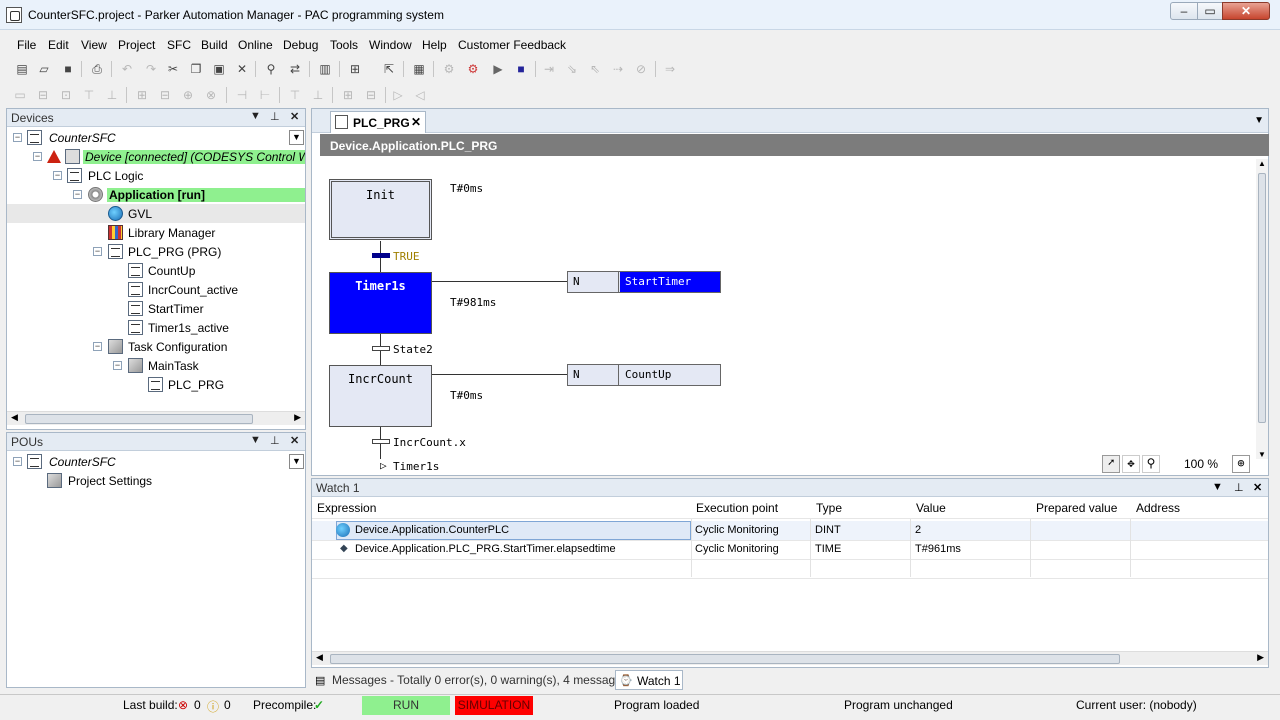 Image resolution: width=1280 pixels, height=720 pixels. I want to click on col-address: Address, so click(1158, 508).